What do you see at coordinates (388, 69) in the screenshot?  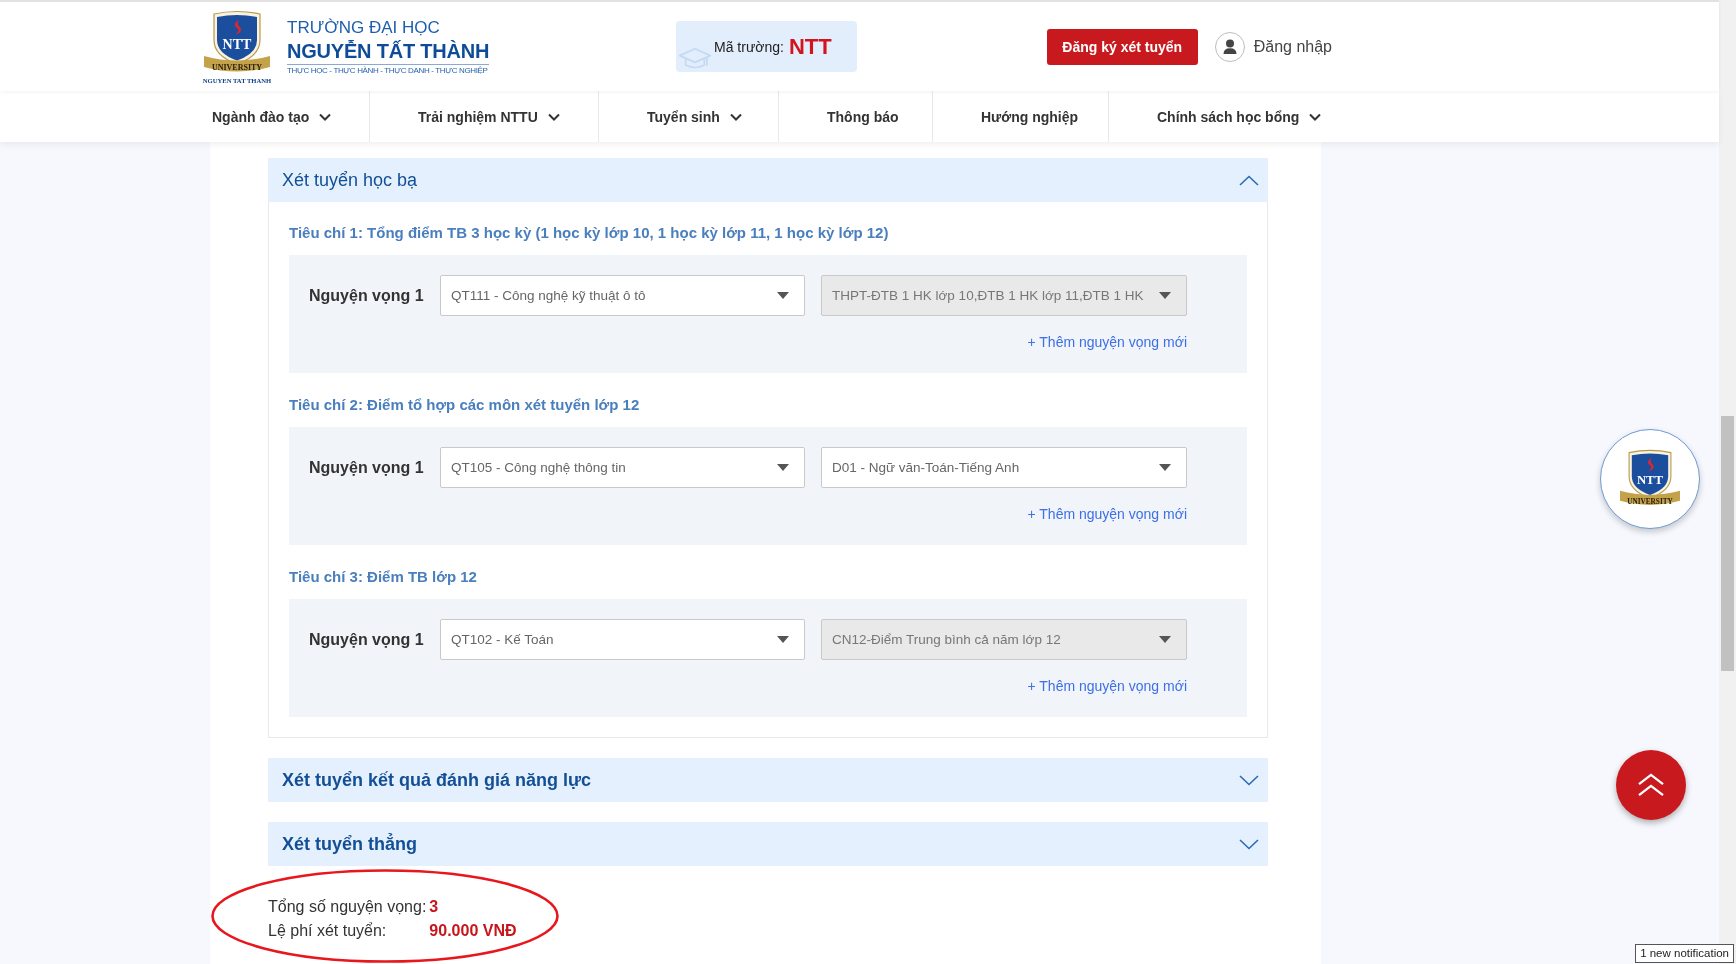 I see `tagline: THỰC HỌC - THỰC HÀNH - THỰC DANH - THỰC NGHIỆP` at bounding box center [388, 69].